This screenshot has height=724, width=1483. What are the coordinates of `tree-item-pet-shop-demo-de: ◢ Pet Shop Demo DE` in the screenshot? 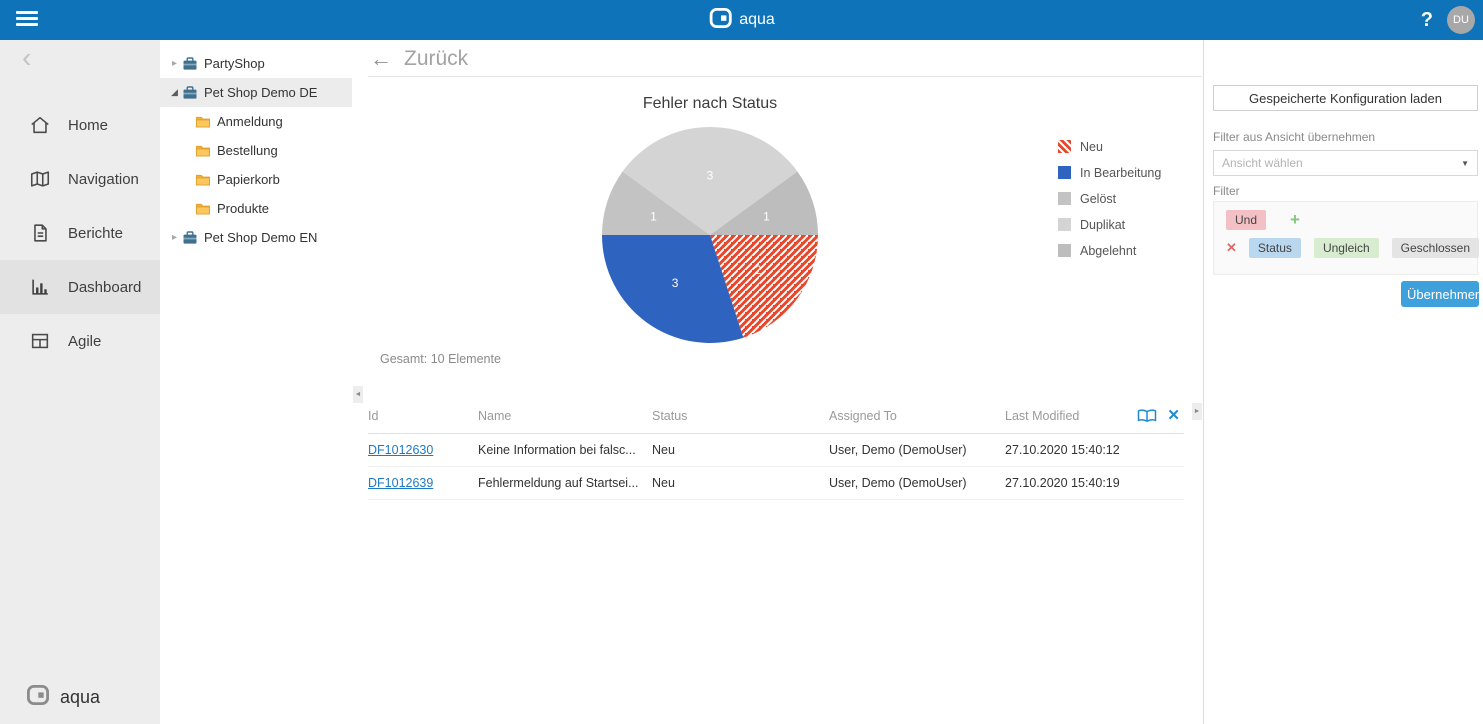 It's located at (256, 92).